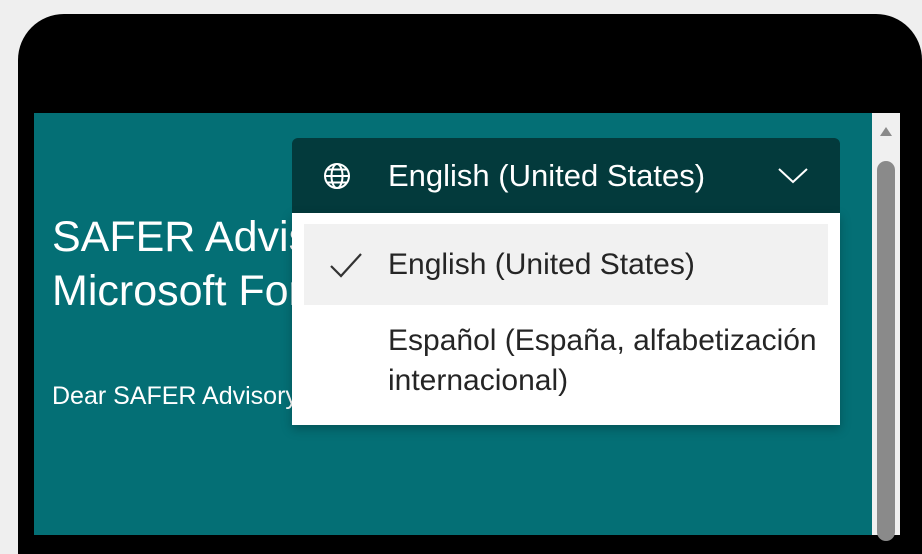  What do you see at coordinates (886, 351) in the screenshot?
I see `scroll-thumb` at bounding box center [886, 351].